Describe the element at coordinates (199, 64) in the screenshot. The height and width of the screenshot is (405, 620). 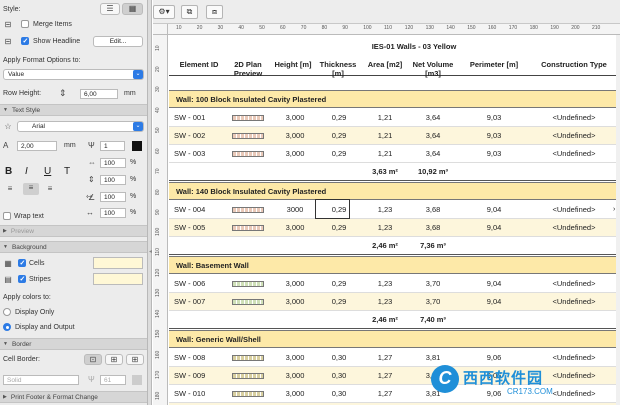
I see `col-element-id: Element ID` at that location.